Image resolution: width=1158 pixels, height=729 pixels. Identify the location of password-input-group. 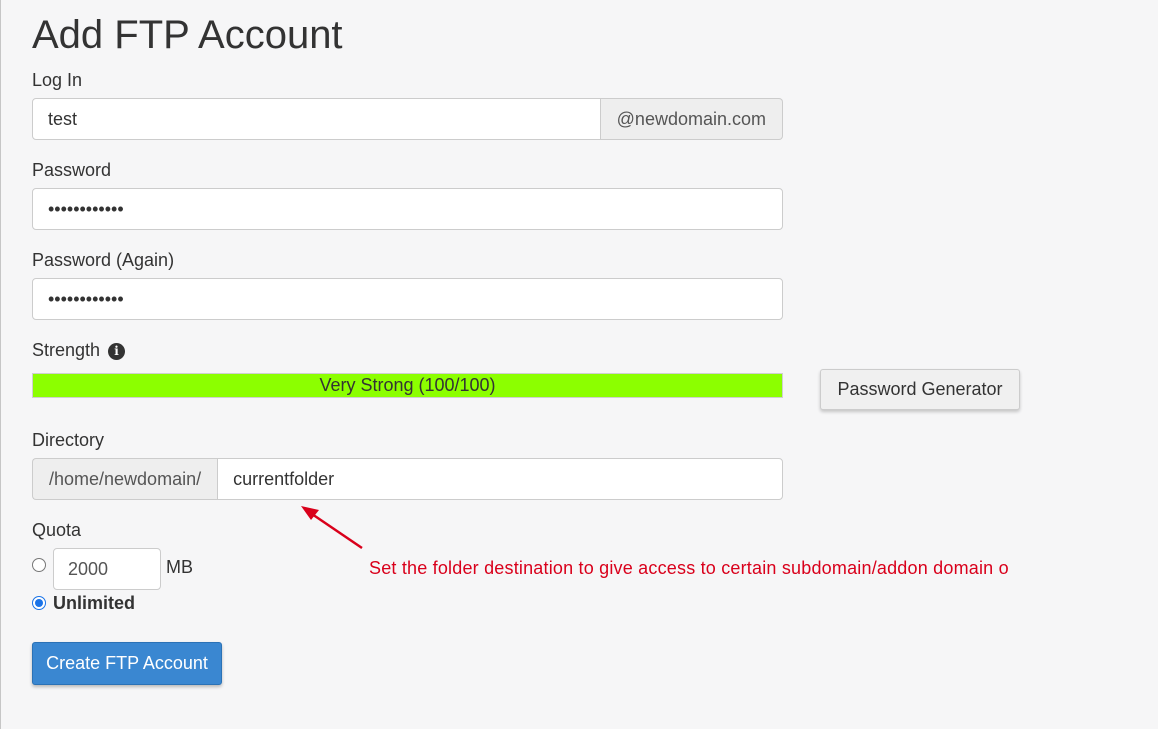
(407, 209).